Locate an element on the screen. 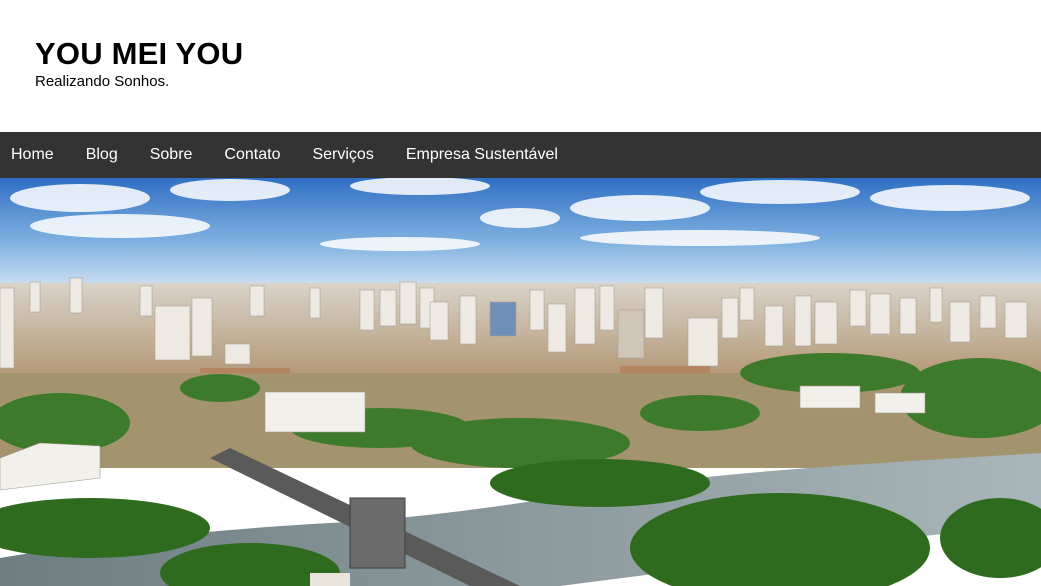 This screenshot has width=1041, height=586. nav-item-servicos: Serviços is located at coordinates (342, 155).